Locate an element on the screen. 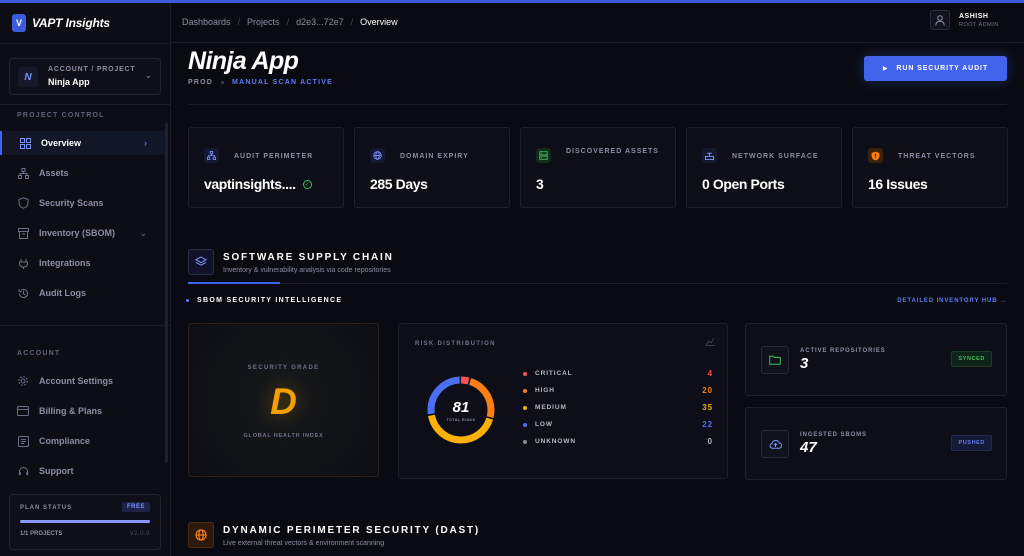 Image resolution: width=1024 pixels, height=556 pixels. stat-card-domain-expiry: DOMAIN EXPIRY 285 Days is located at coordinates (432, 167).